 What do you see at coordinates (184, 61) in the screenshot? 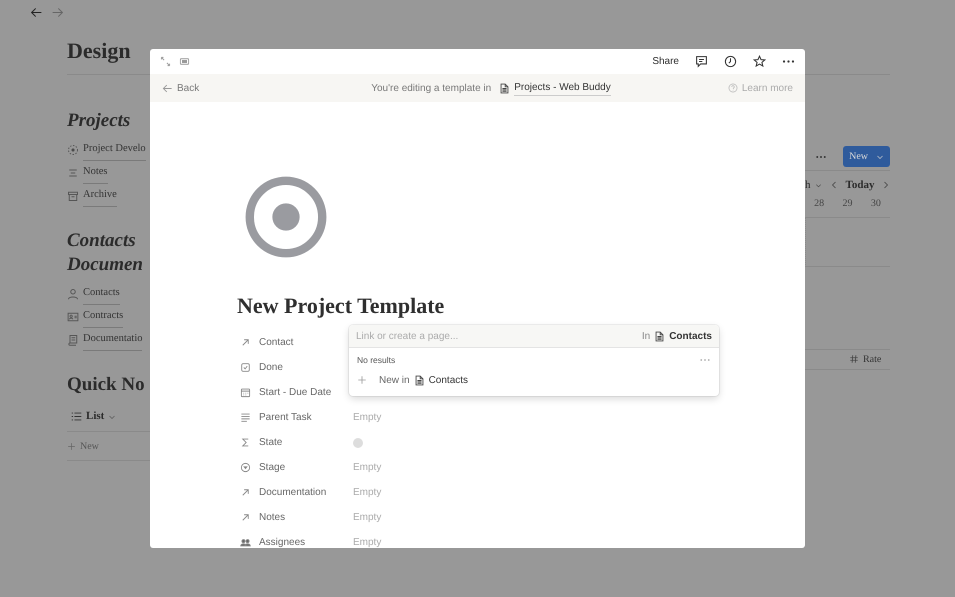
I see `sidebar-icon` at bounding box center [184, 61].